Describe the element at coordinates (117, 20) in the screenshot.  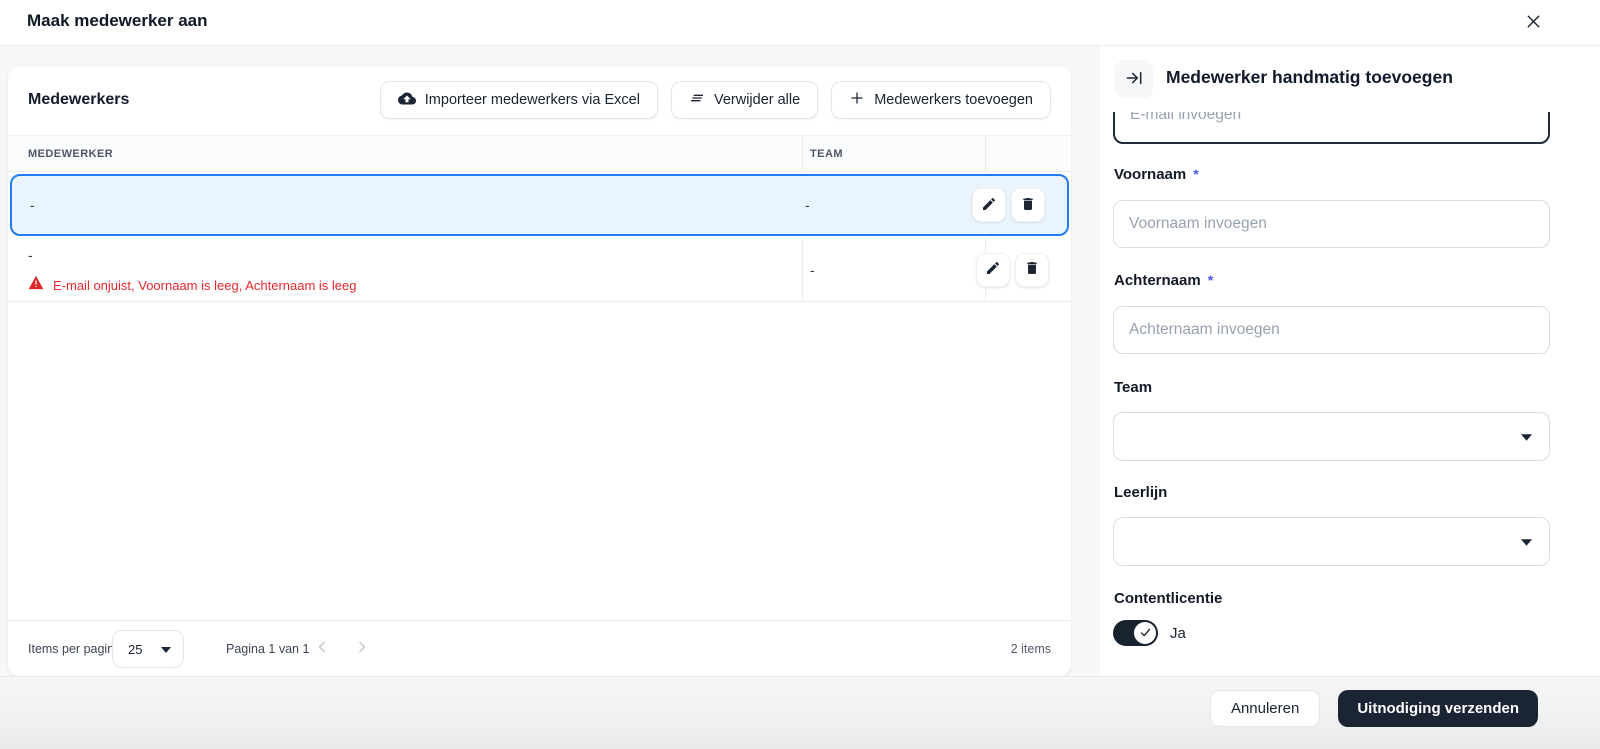
I see `modal-title: Maak medewerker aan` at that location.